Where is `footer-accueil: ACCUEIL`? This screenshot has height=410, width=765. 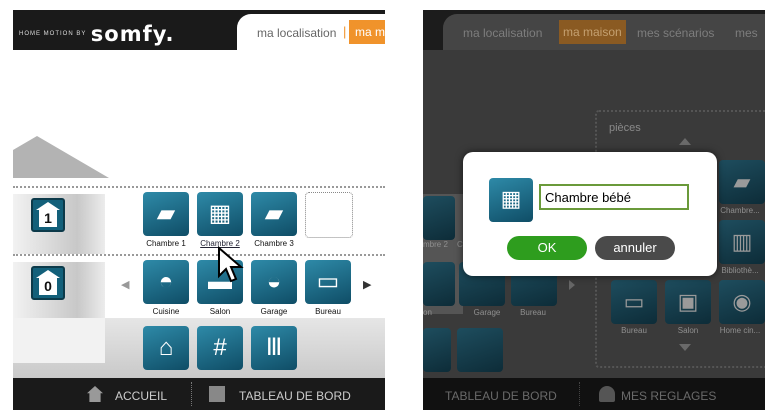
footer-accueil: ACCUEIL is located at coordinates (141, 396).